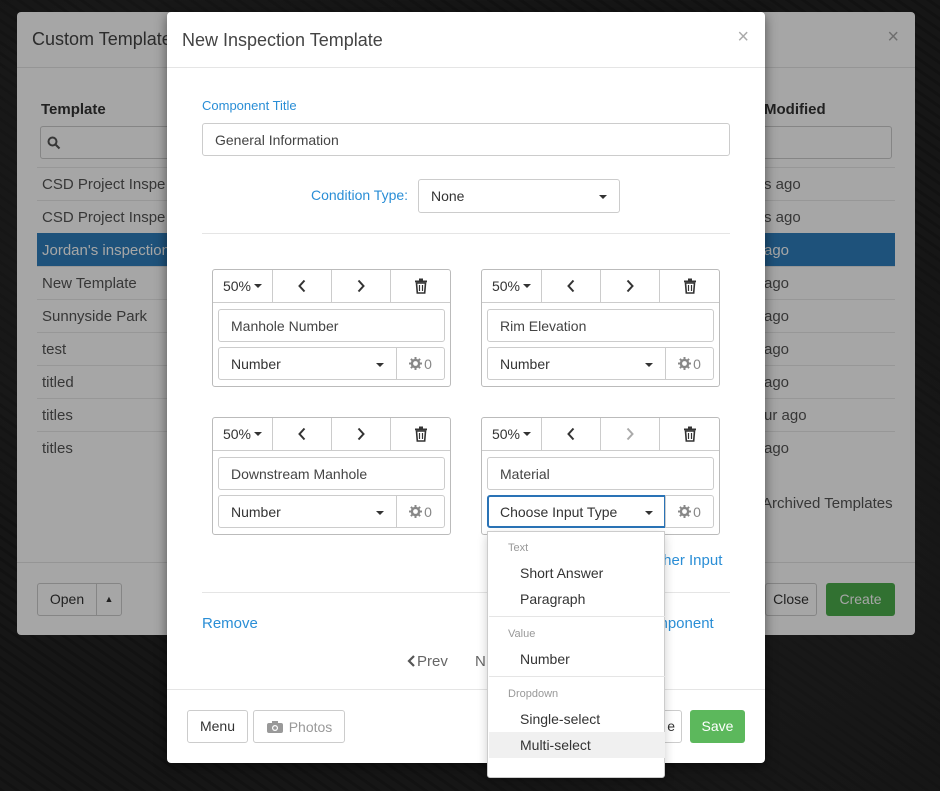 This screenshot has height=791, width=940. I want to click on input-name-field: Downstream Manhole, so click(331, 473).